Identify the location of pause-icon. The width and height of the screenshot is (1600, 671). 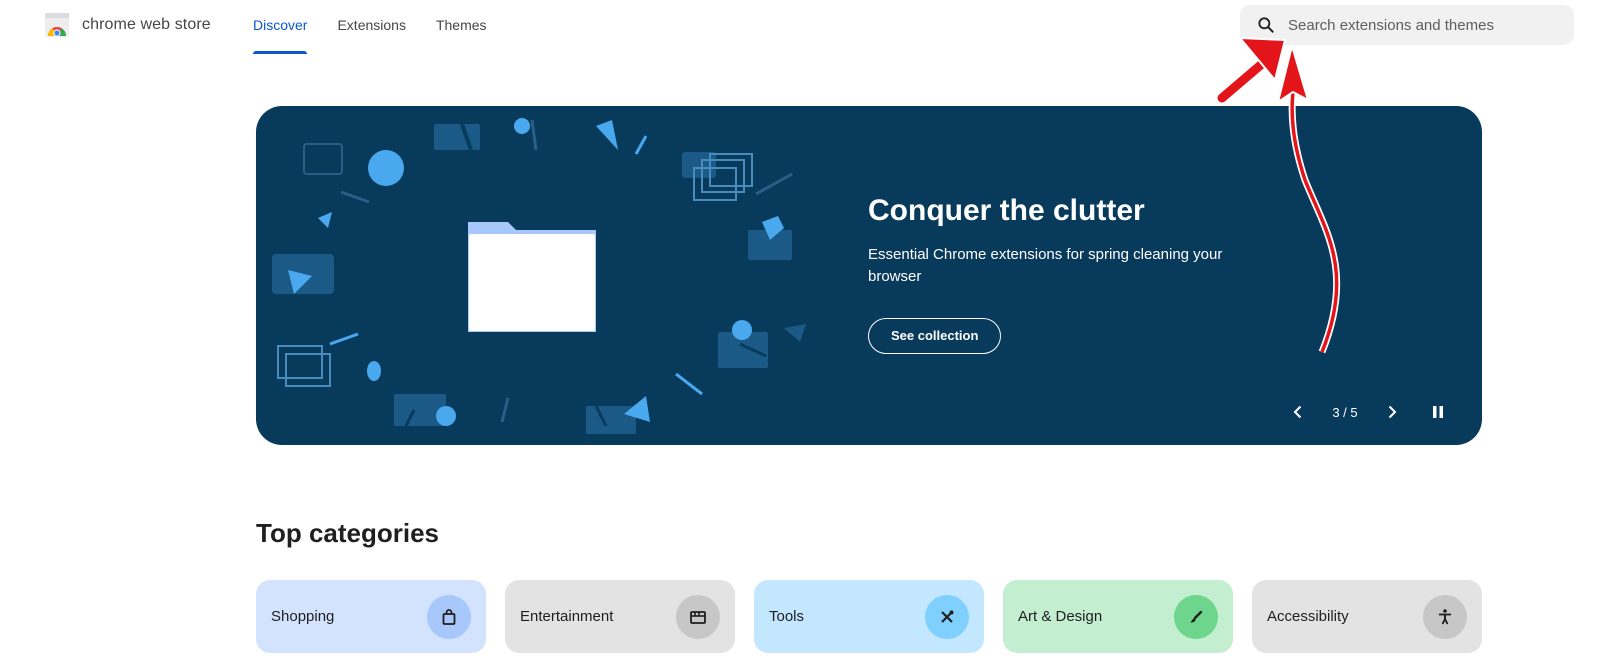
(1438, 412).